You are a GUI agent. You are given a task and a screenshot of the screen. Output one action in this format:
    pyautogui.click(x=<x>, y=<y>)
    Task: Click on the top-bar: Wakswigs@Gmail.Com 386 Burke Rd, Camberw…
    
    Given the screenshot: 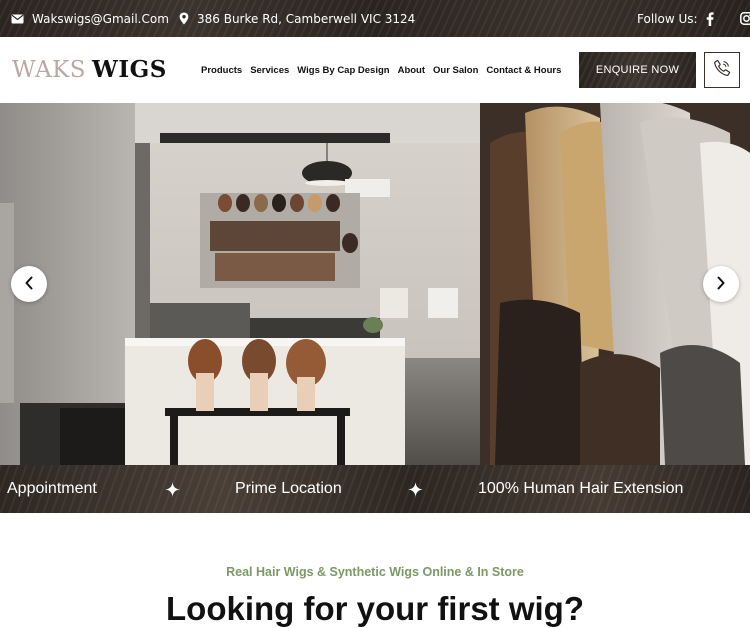 What is the action you would take?
    pyautogui.click(x=375, y=18)
    